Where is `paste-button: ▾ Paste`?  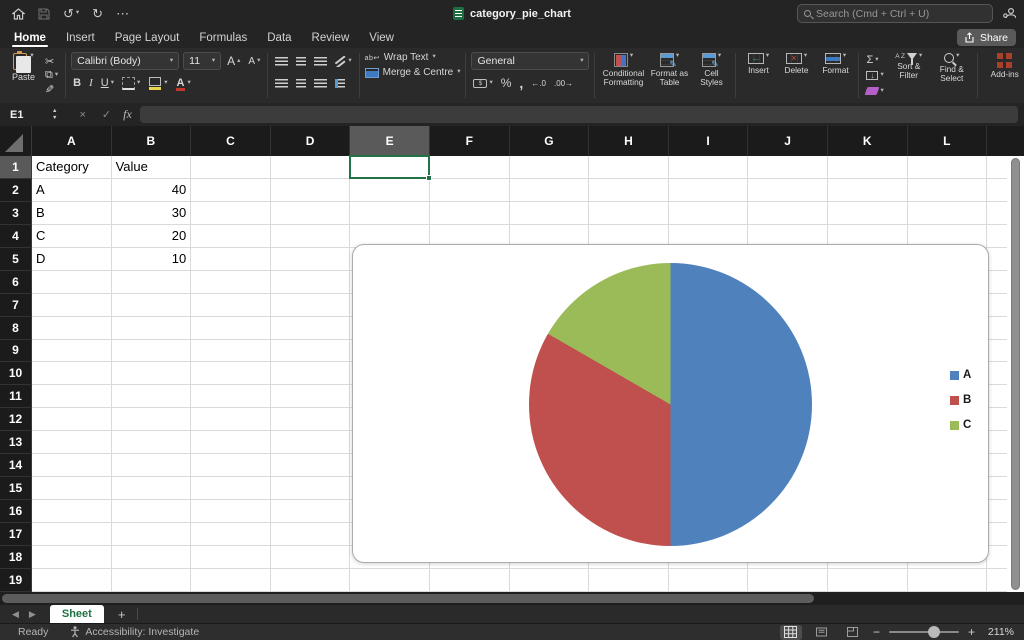 paste-button: ▾ Paste is located at coordinates (23, 75).